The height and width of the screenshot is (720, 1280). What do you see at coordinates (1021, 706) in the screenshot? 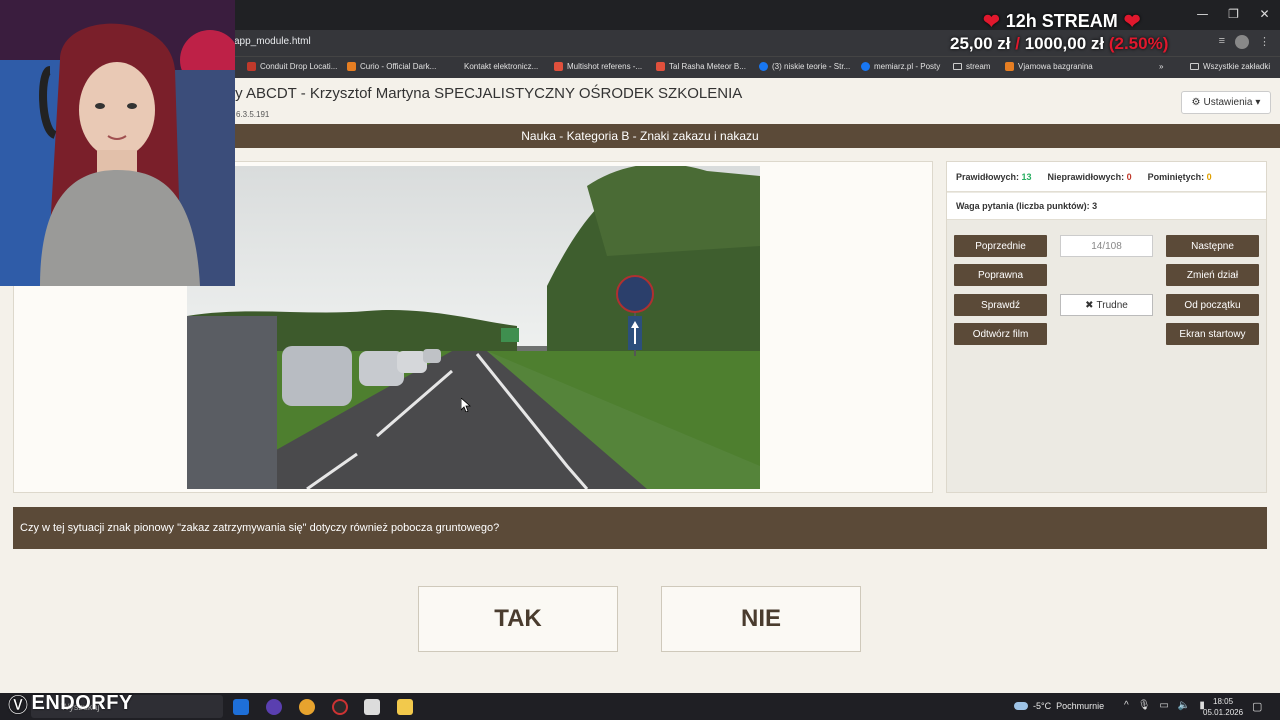
I see `cloud-icon` at bounding box center [1021, 706].